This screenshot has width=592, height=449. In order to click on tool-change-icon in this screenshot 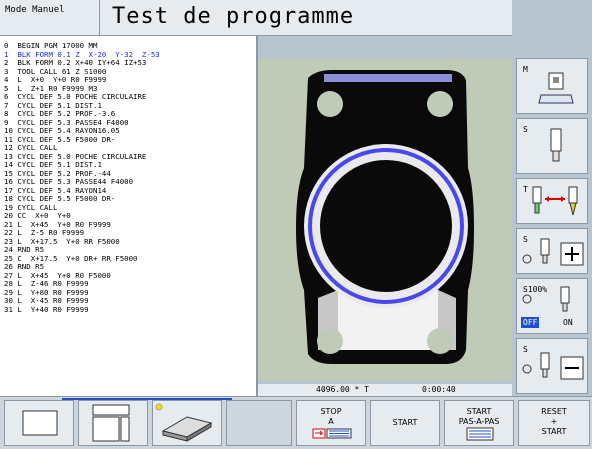, I will do `click(555, 201)`.